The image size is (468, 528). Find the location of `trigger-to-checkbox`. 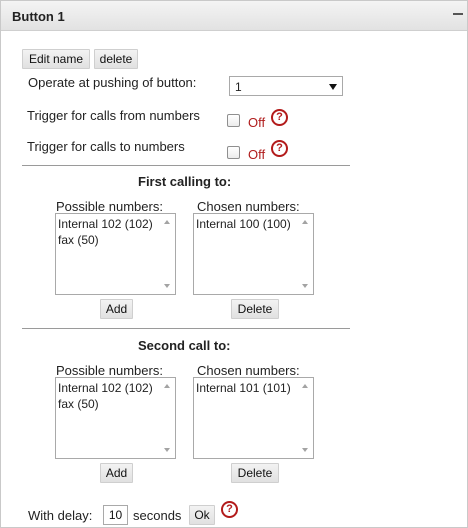

trigger-to-checkbox is located at coordinates (233, 152).